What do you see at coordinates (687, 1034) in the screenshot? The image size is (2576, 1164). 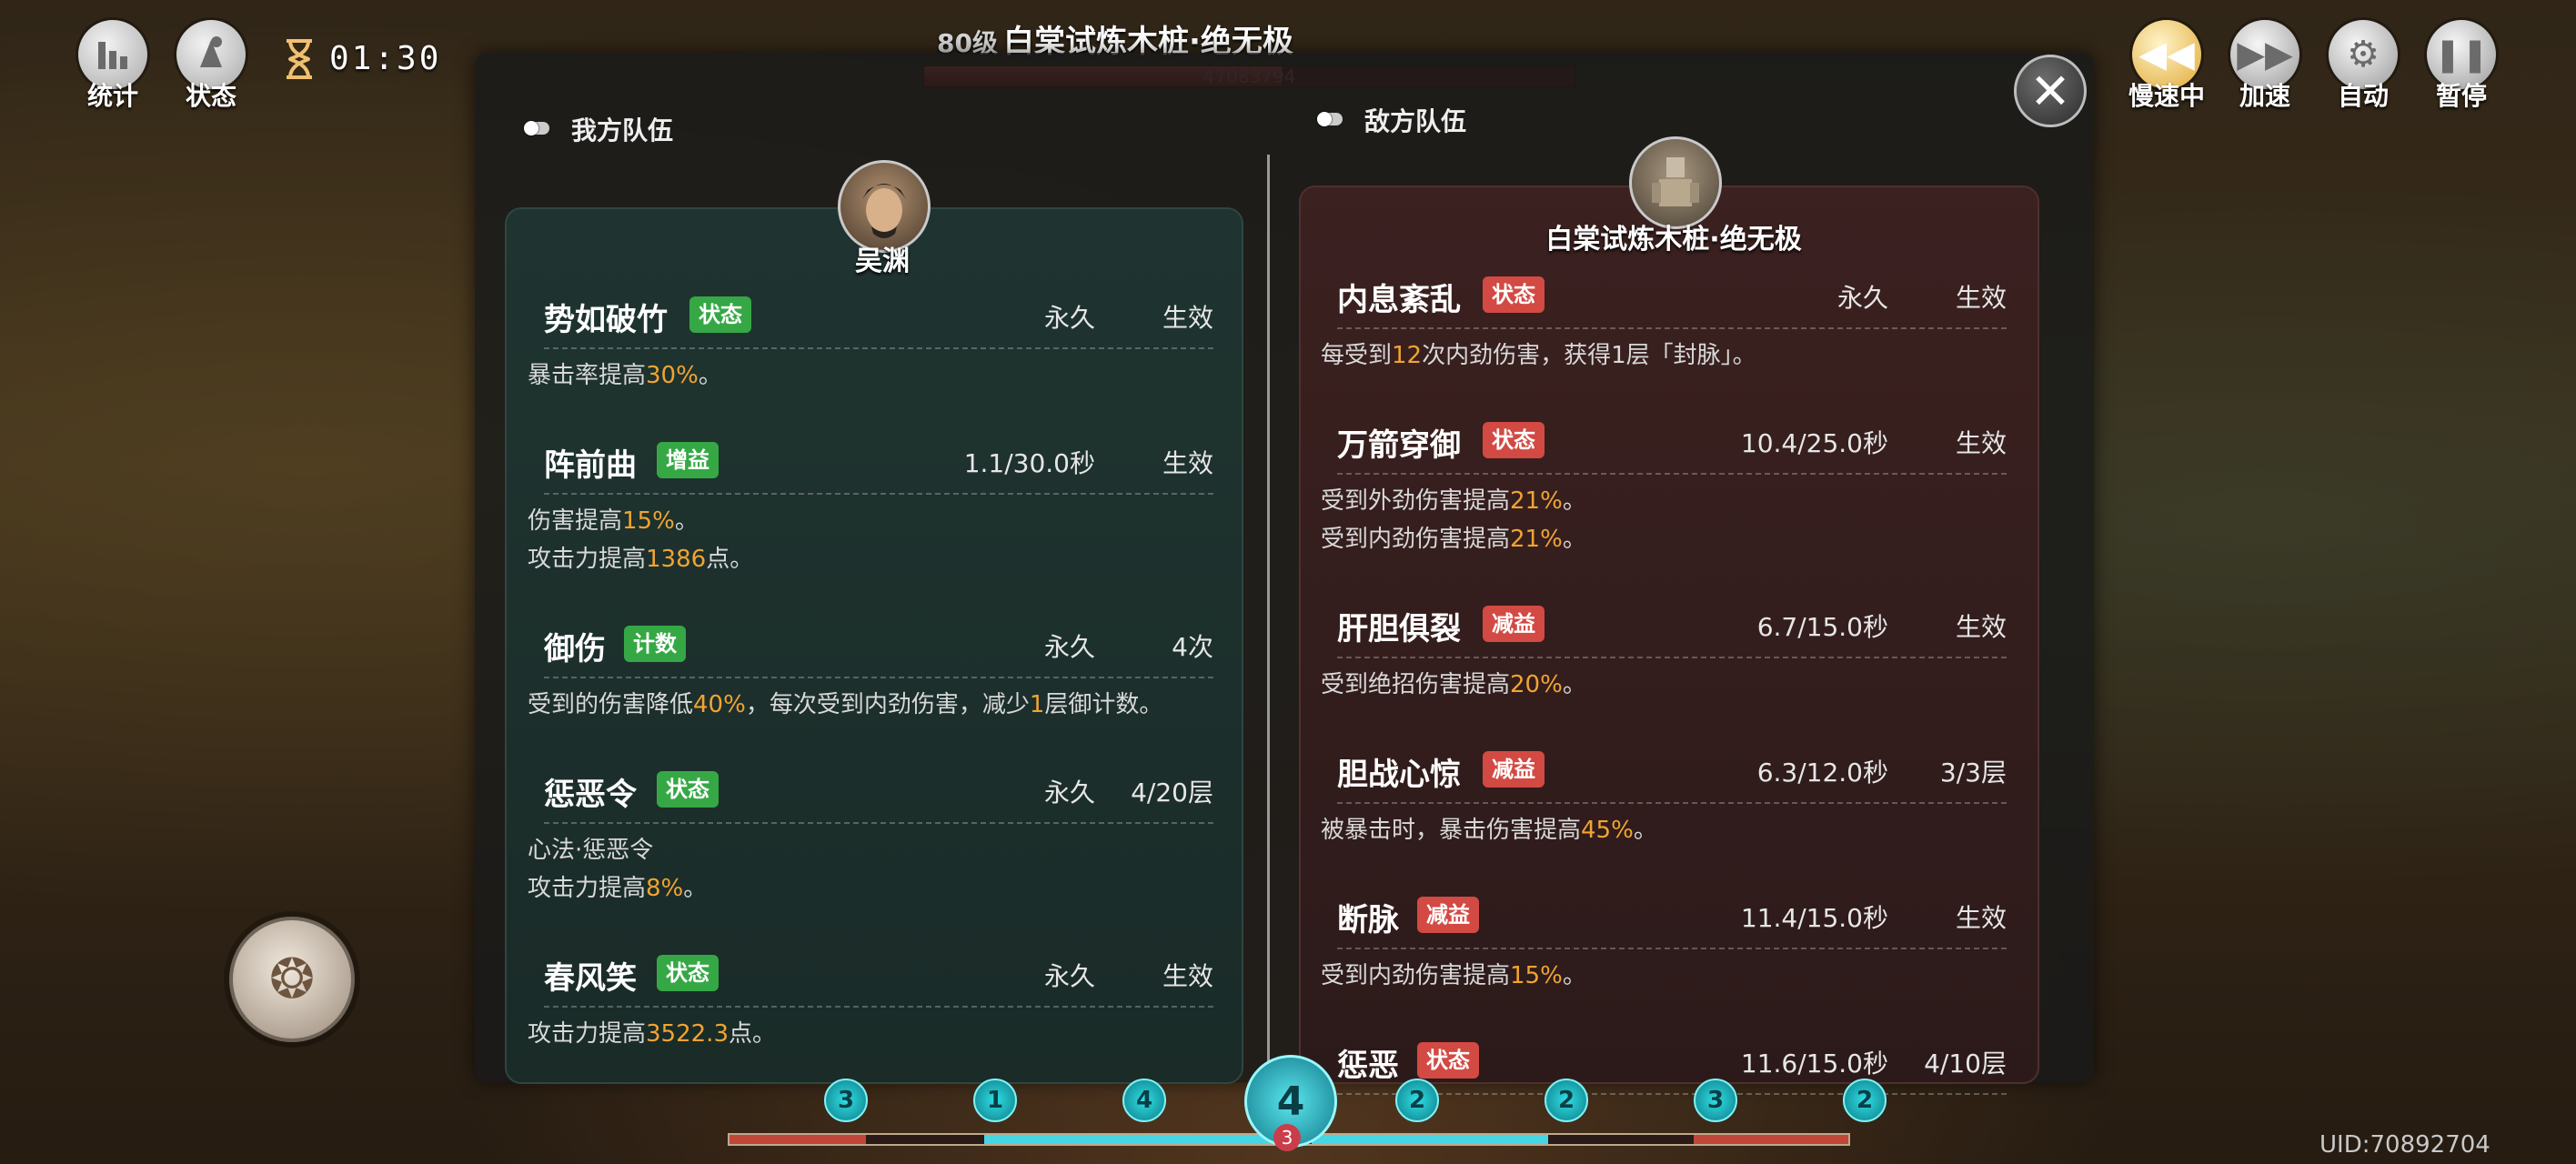 I see `buff-value: 3522.3` at bounding box center [687, 1034].